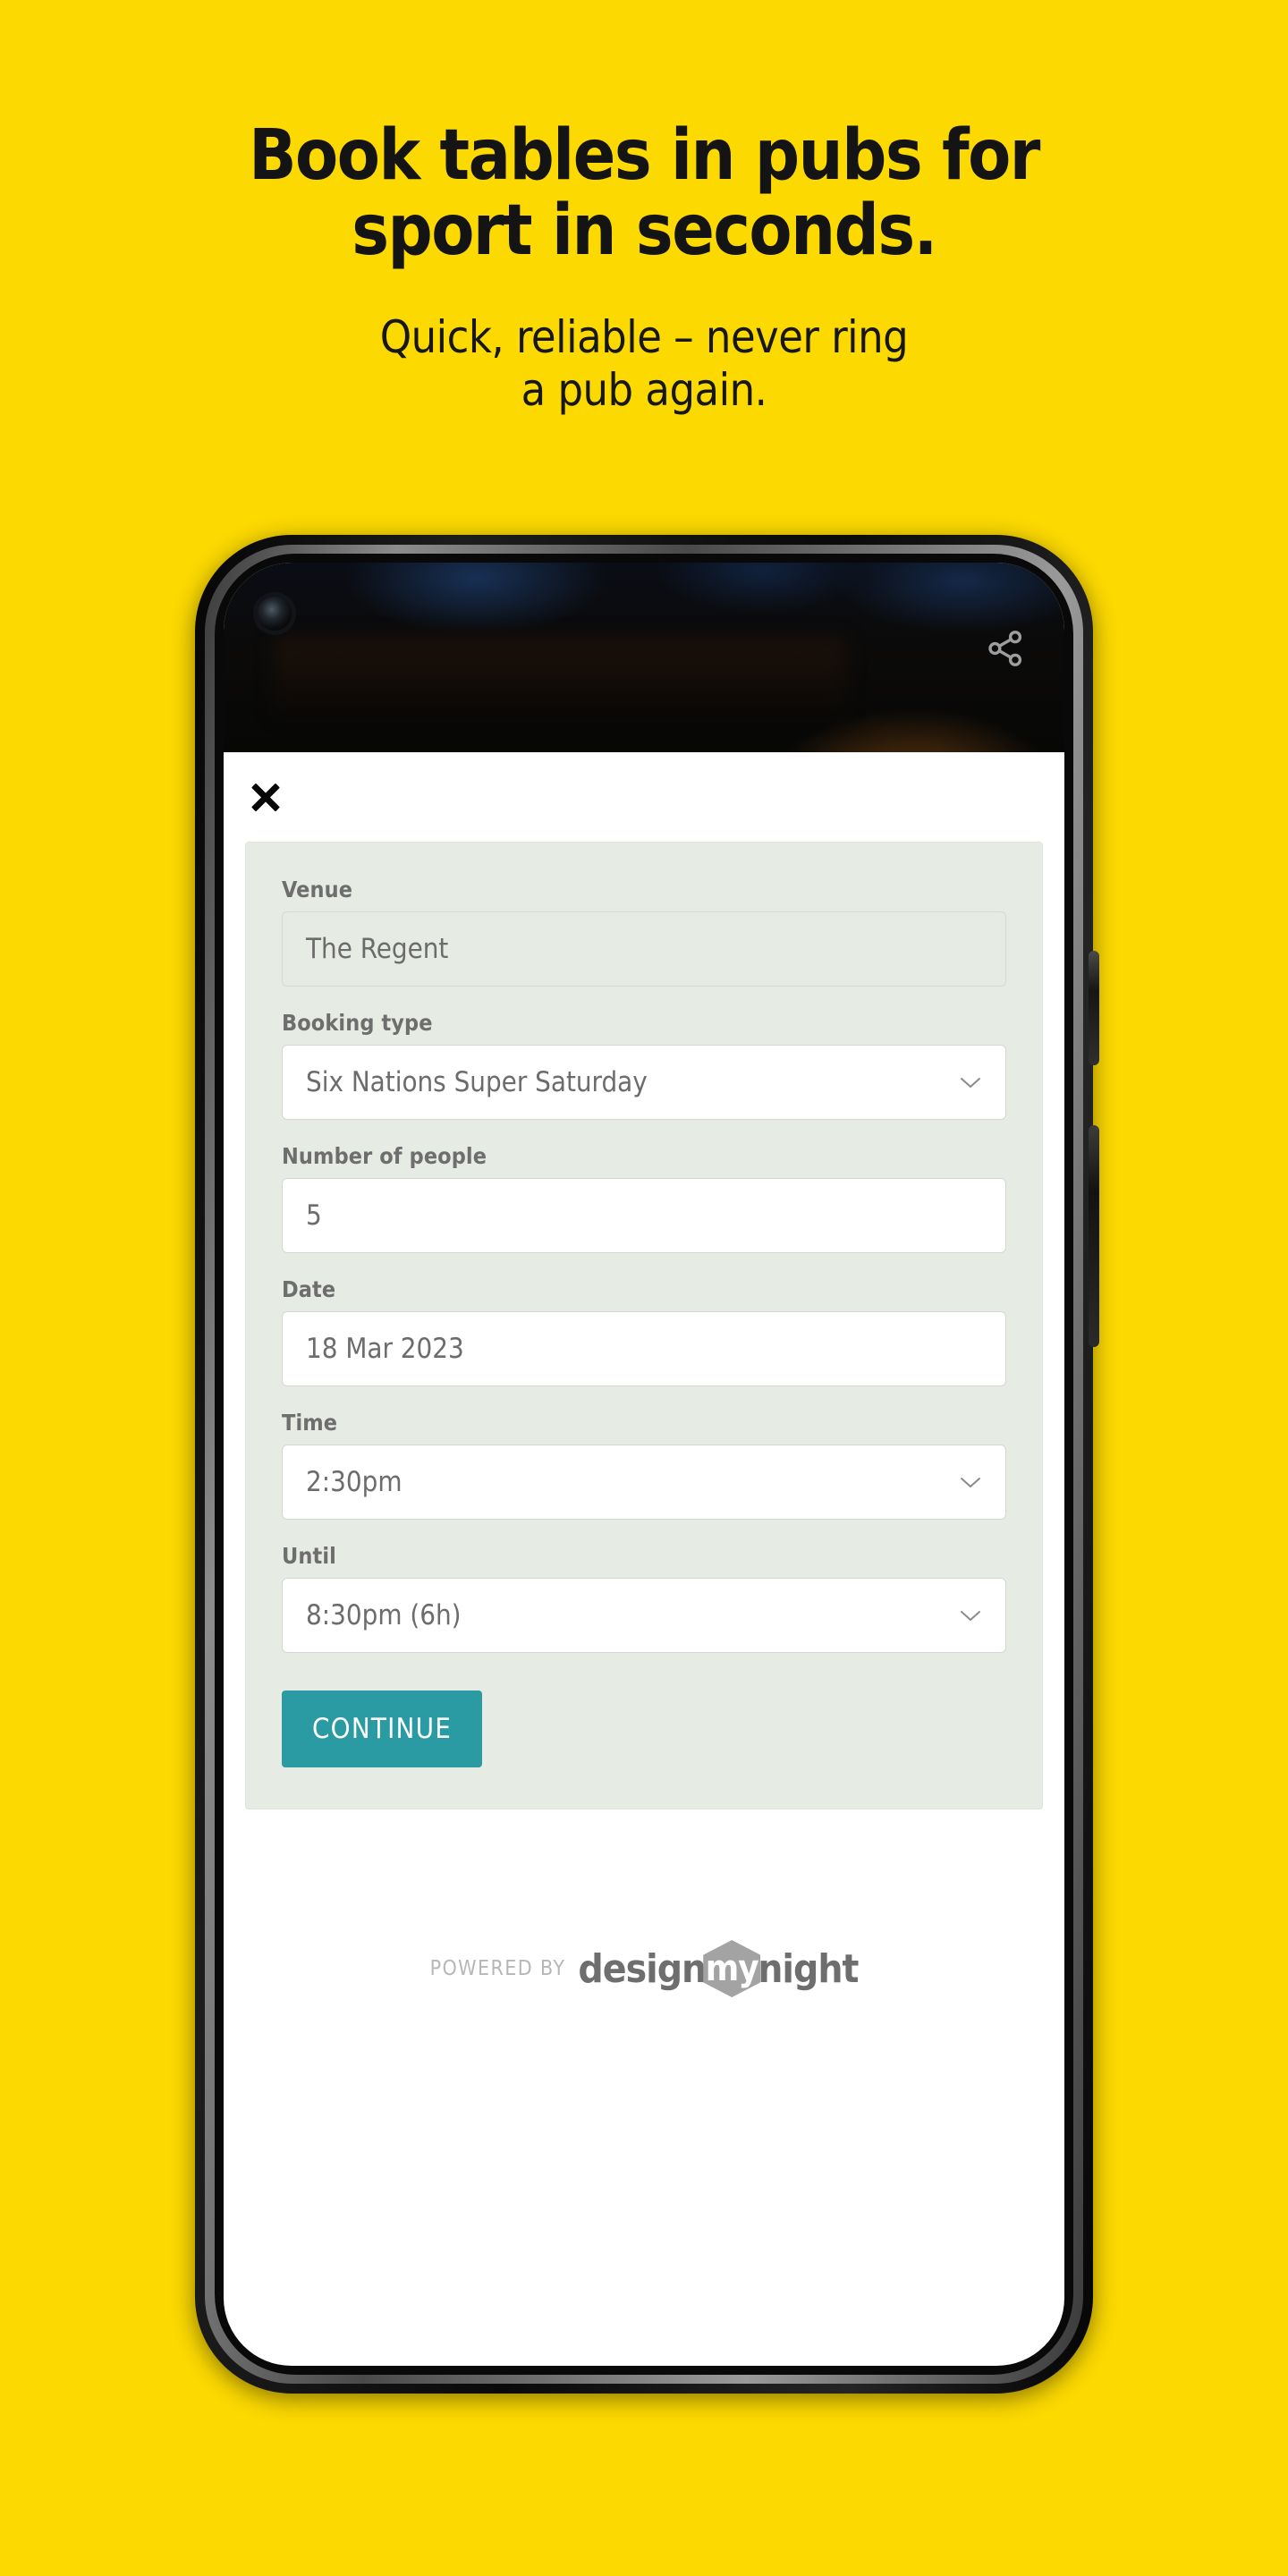 Image resolution: width=1288 pixels, height=2576 pixels. I want to click on field-number-of-people: Number of people 5, so click(644, 1198).